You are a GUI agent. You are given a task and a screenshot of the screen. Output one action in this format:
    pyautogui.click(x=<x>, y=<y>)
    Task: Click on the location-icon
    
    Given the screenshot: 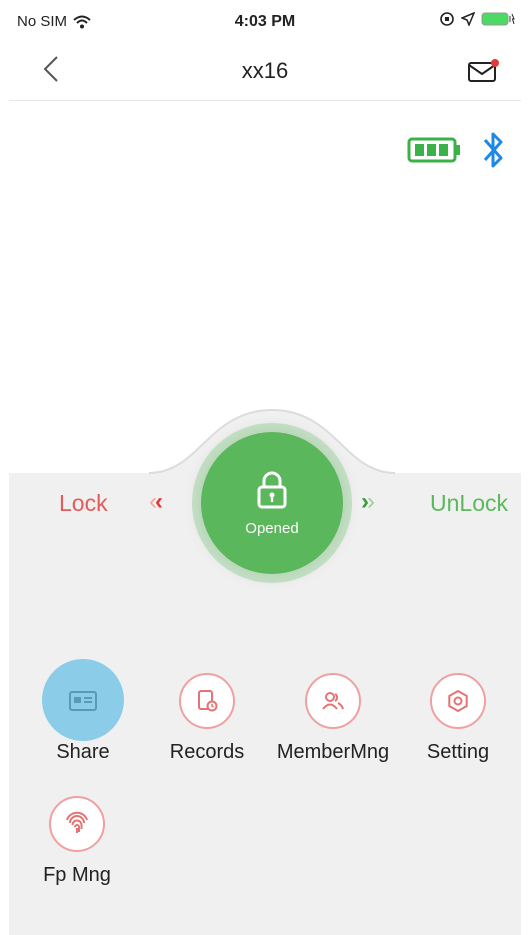 What is the action you would take?
    pyautogui.click(x=468, y=19)
    